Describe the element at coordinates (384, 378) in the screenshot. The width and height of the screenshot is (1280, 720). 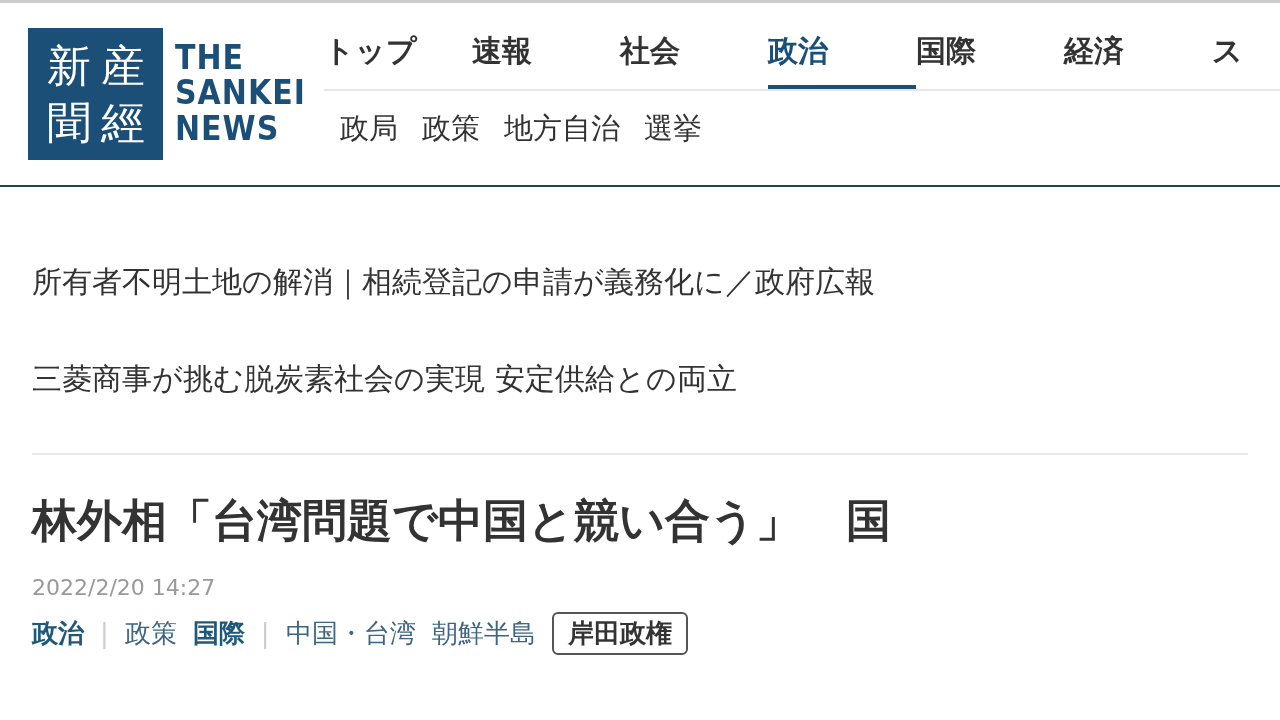
I see `promo-link: 三菱商事が挑む脱炭素社会の実現 安定供給との両立` at that location.